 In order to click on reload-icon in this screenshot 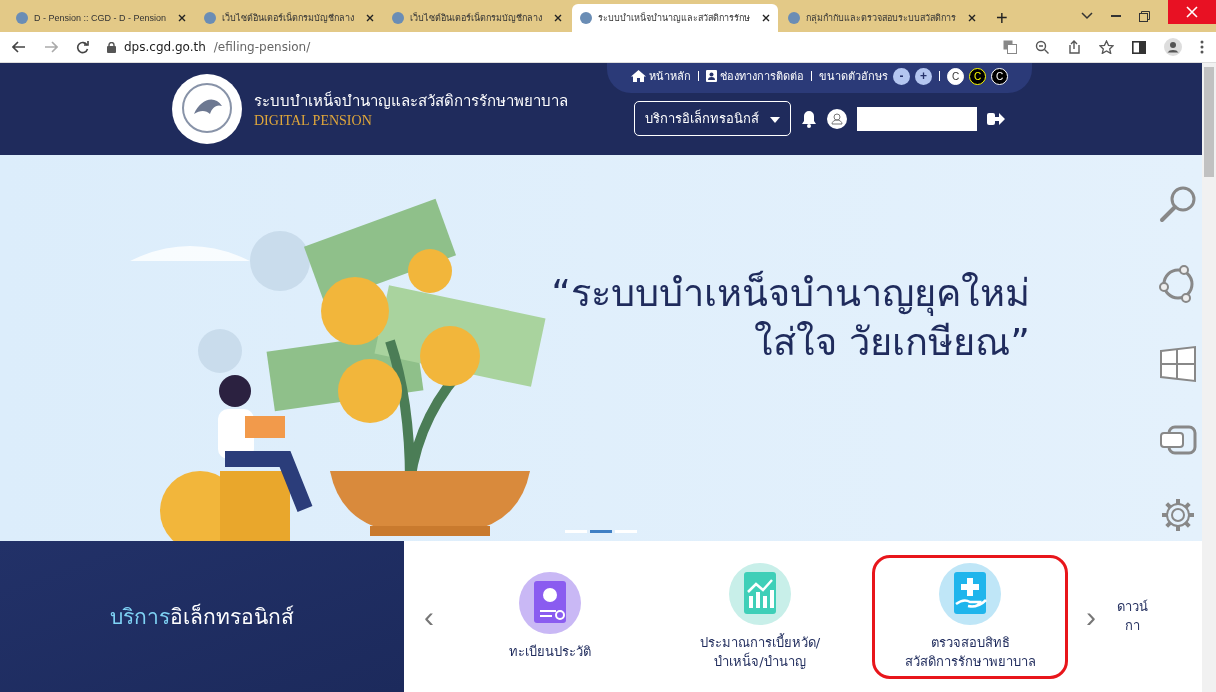, I will do `click(82, 47)`.